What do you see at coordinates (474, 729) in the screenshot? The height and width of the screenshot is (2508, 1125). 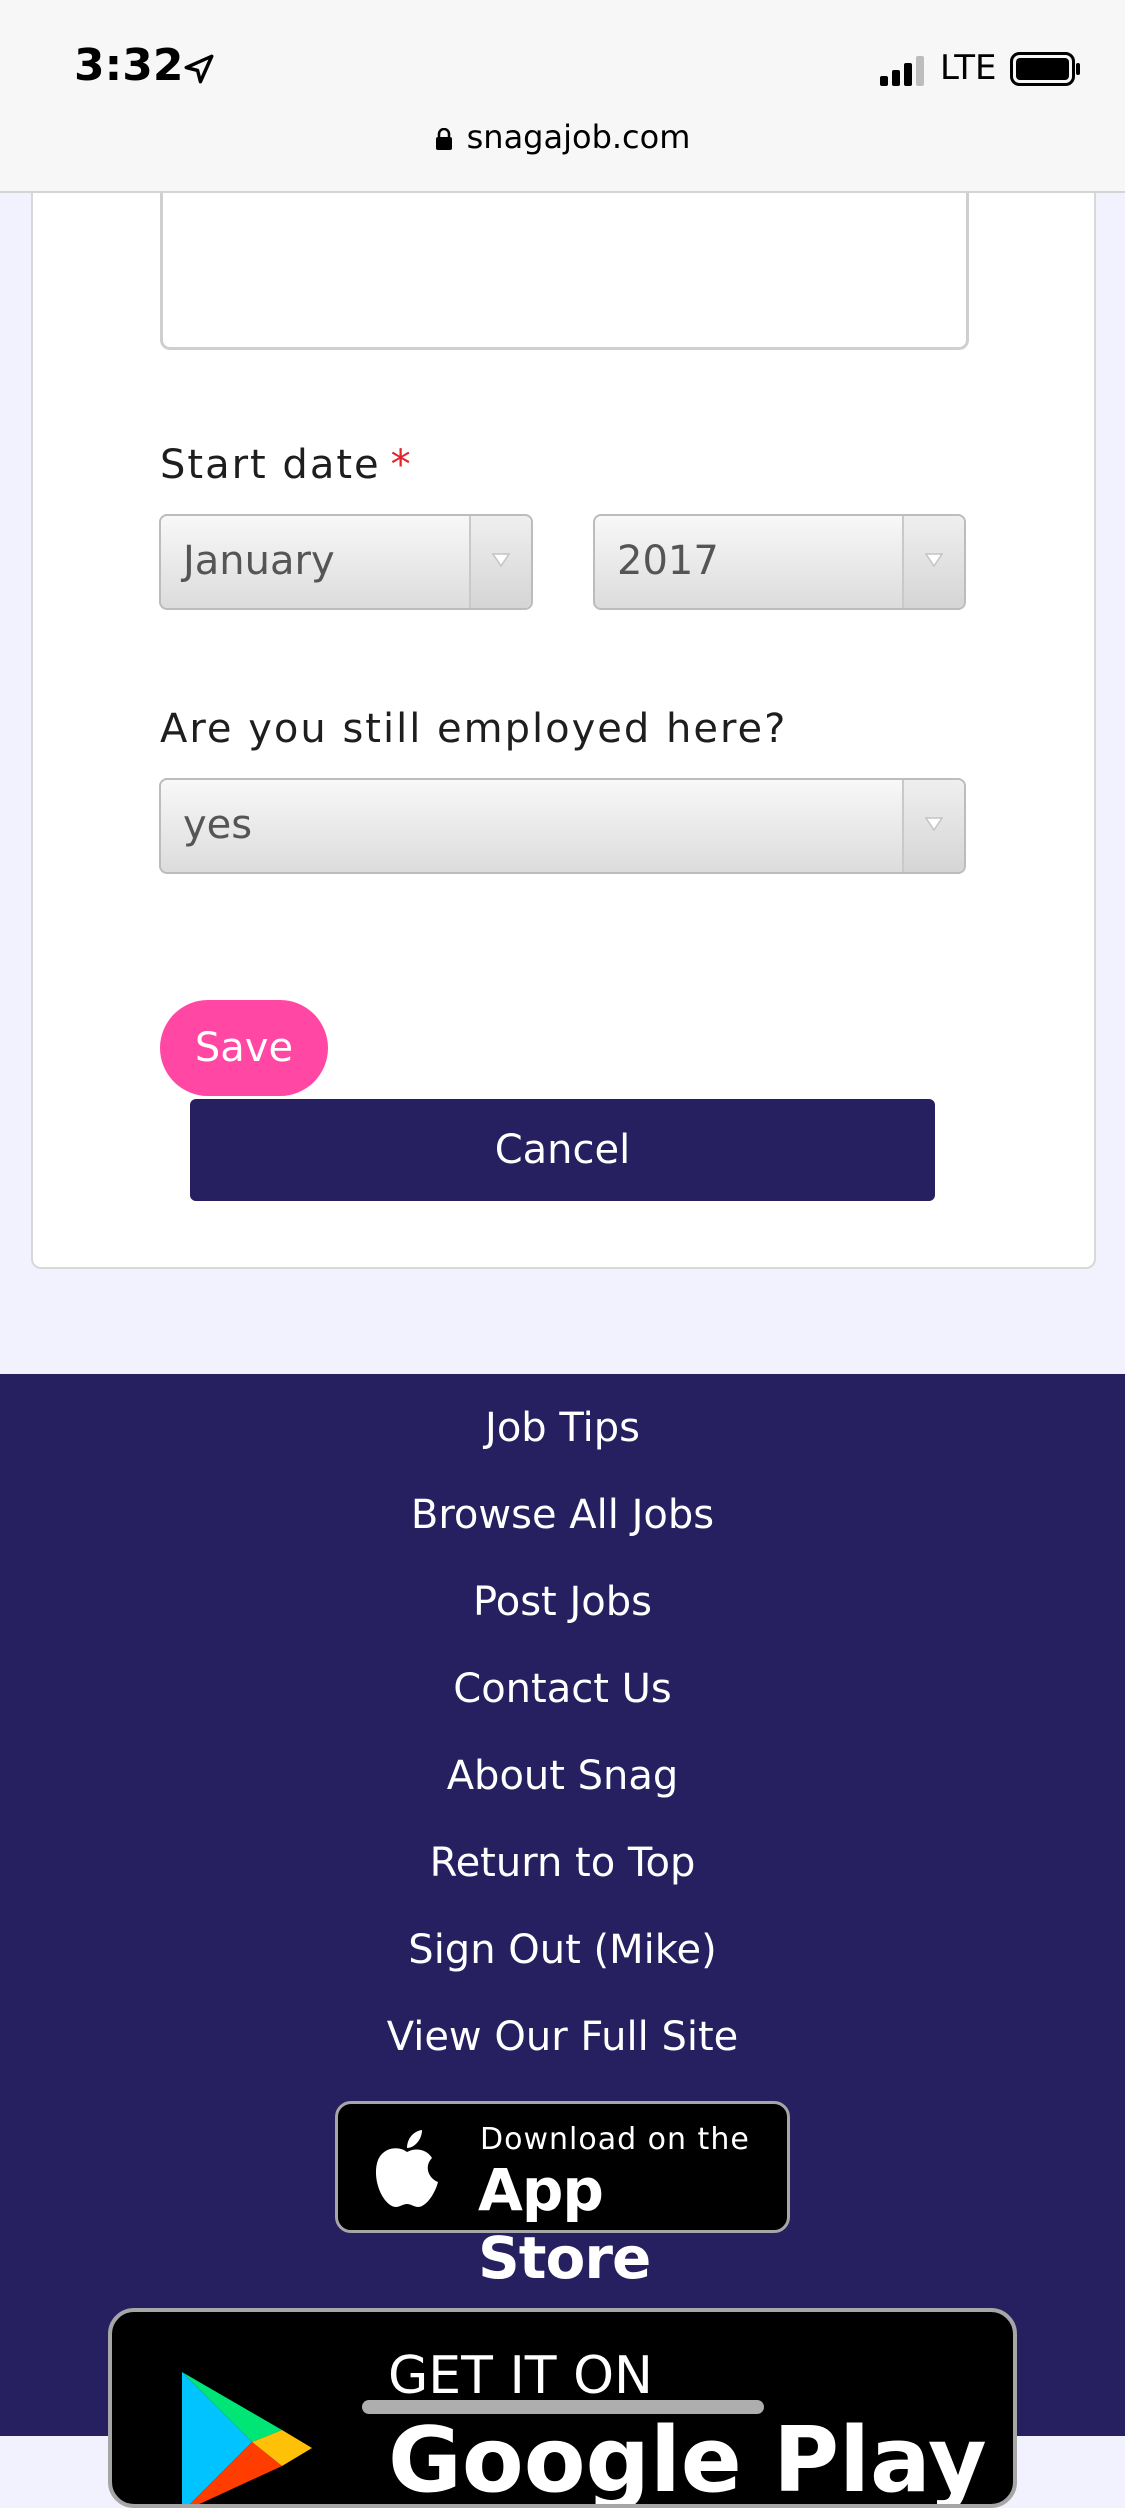 I see `still-employed-label: Are you still employed here?` at bounding box center [474, 729].